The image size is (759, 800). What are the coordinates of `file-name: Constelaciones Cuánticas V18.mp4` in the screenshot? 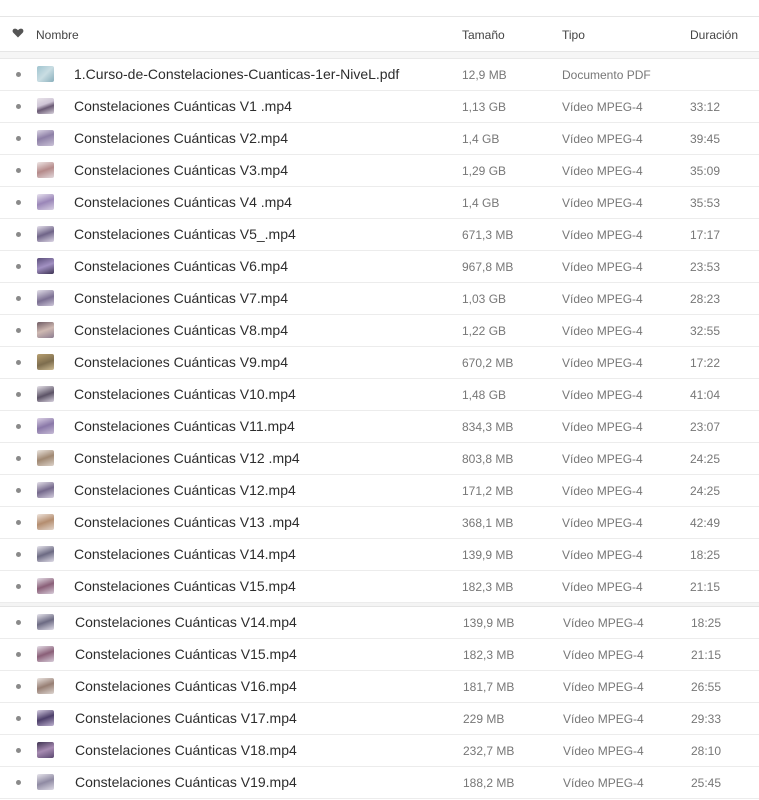 It's located at (186, 750).